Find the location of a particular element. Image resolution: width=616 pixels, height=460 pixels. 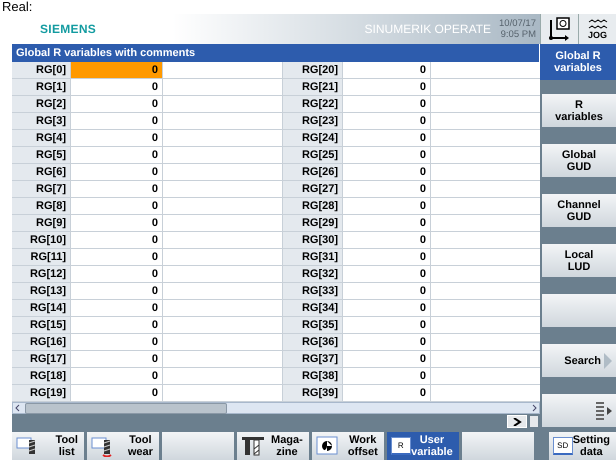

mode-label: JOG is located at coordinates (597, 35).